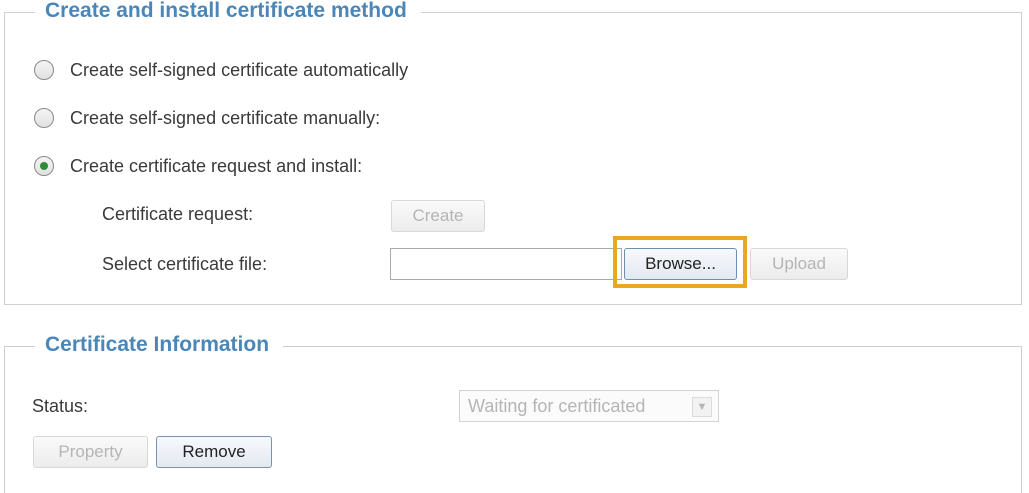 This screenshot has width=1029, height=493. I want to click on select-certificate-file-label: Select certificate file:, so click(185, 264).